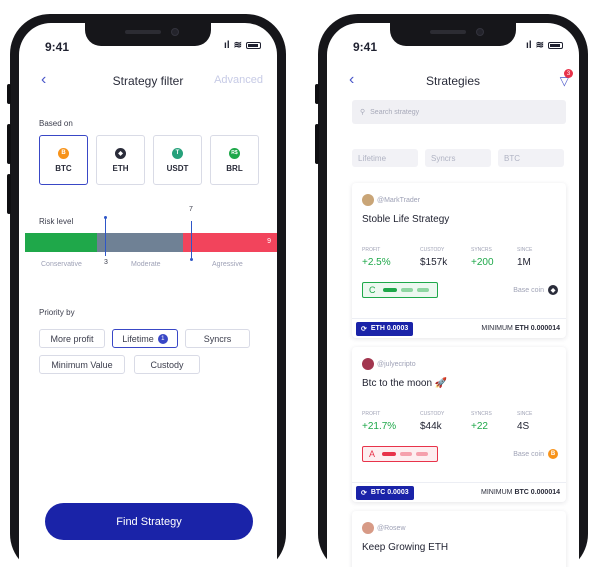 This screenshot has width=589, height=567. Describe the element at coordinates (479, 426) in the screenshot. I see `stat-syncrs: +22` at that location.